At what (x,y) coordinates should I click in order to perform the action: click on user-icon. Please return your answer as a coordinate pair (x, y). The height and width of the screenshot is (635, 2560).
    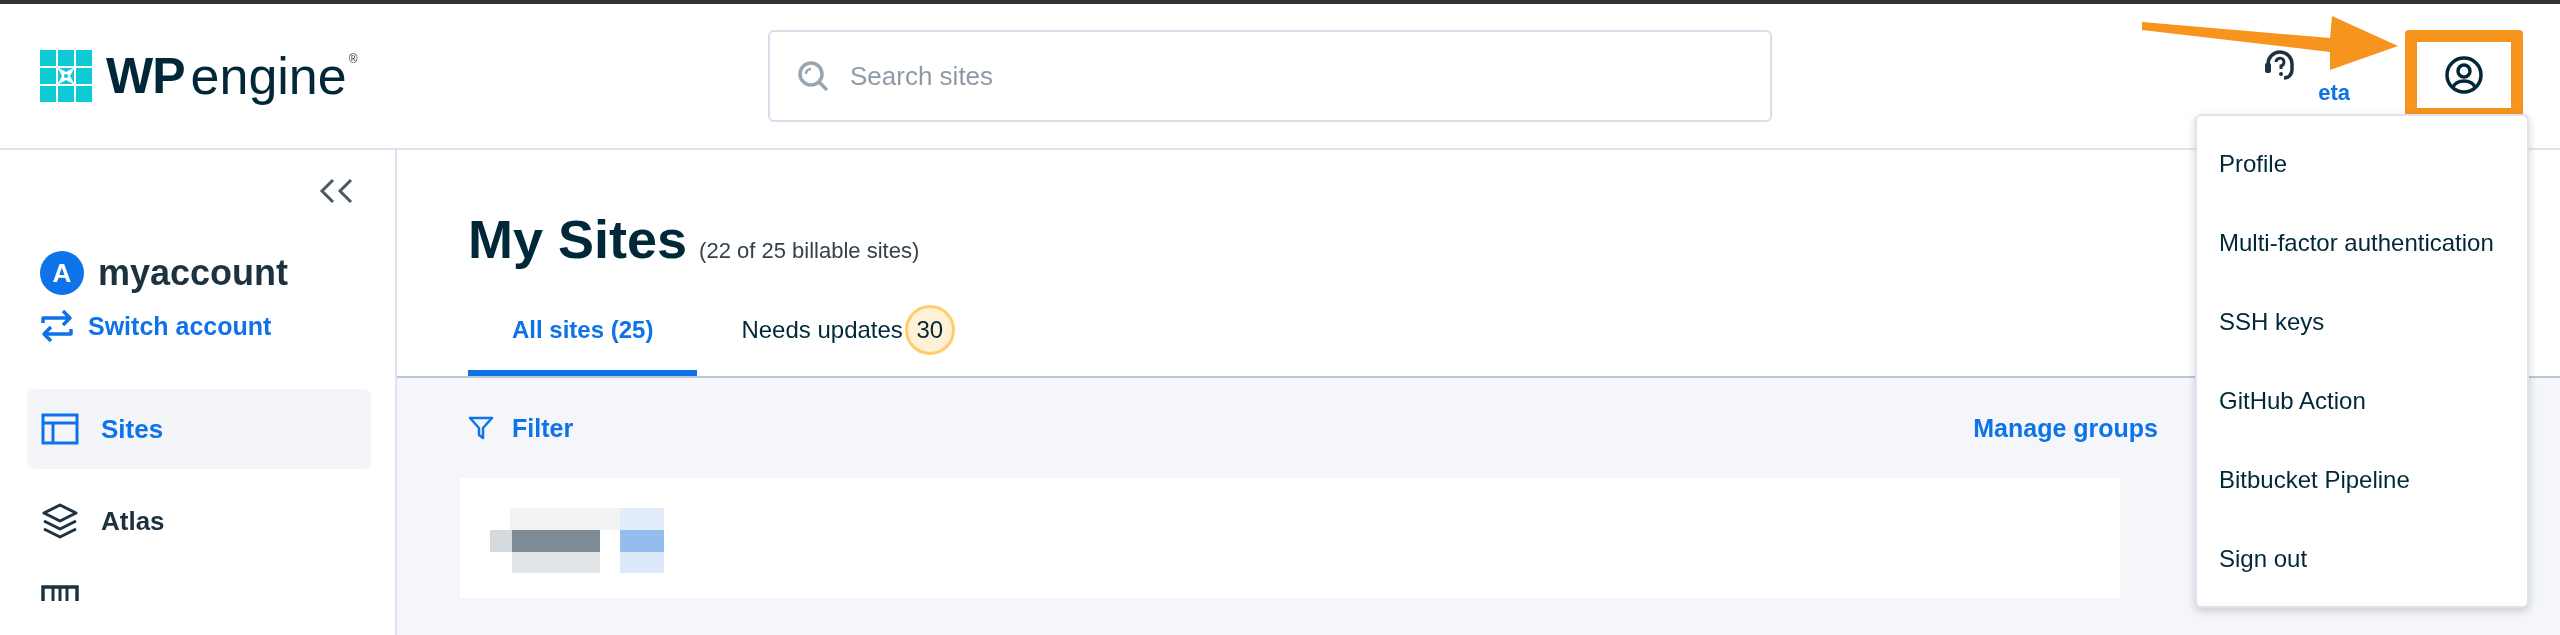
    Looking at the image, I should click on (2464, 75).